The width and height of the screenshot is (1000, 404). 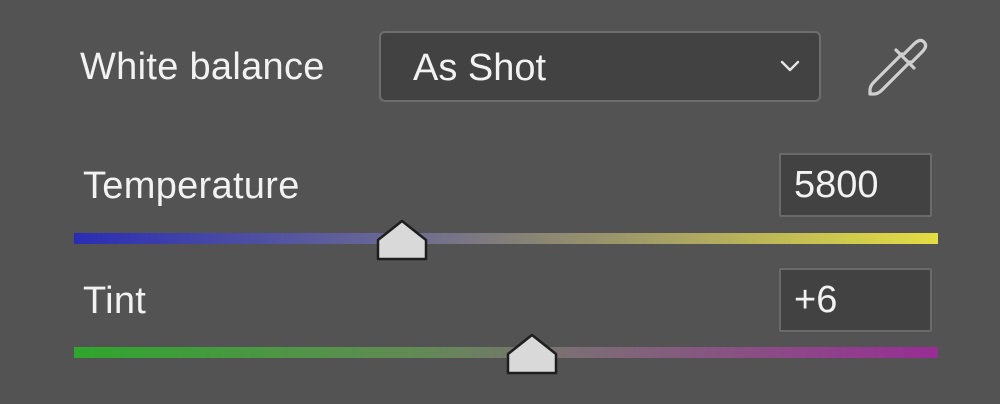 What do you see at coordinates (855, 300) in the screenshot?
I see `tint-value-field: +6` at bounding box center [855, 300].